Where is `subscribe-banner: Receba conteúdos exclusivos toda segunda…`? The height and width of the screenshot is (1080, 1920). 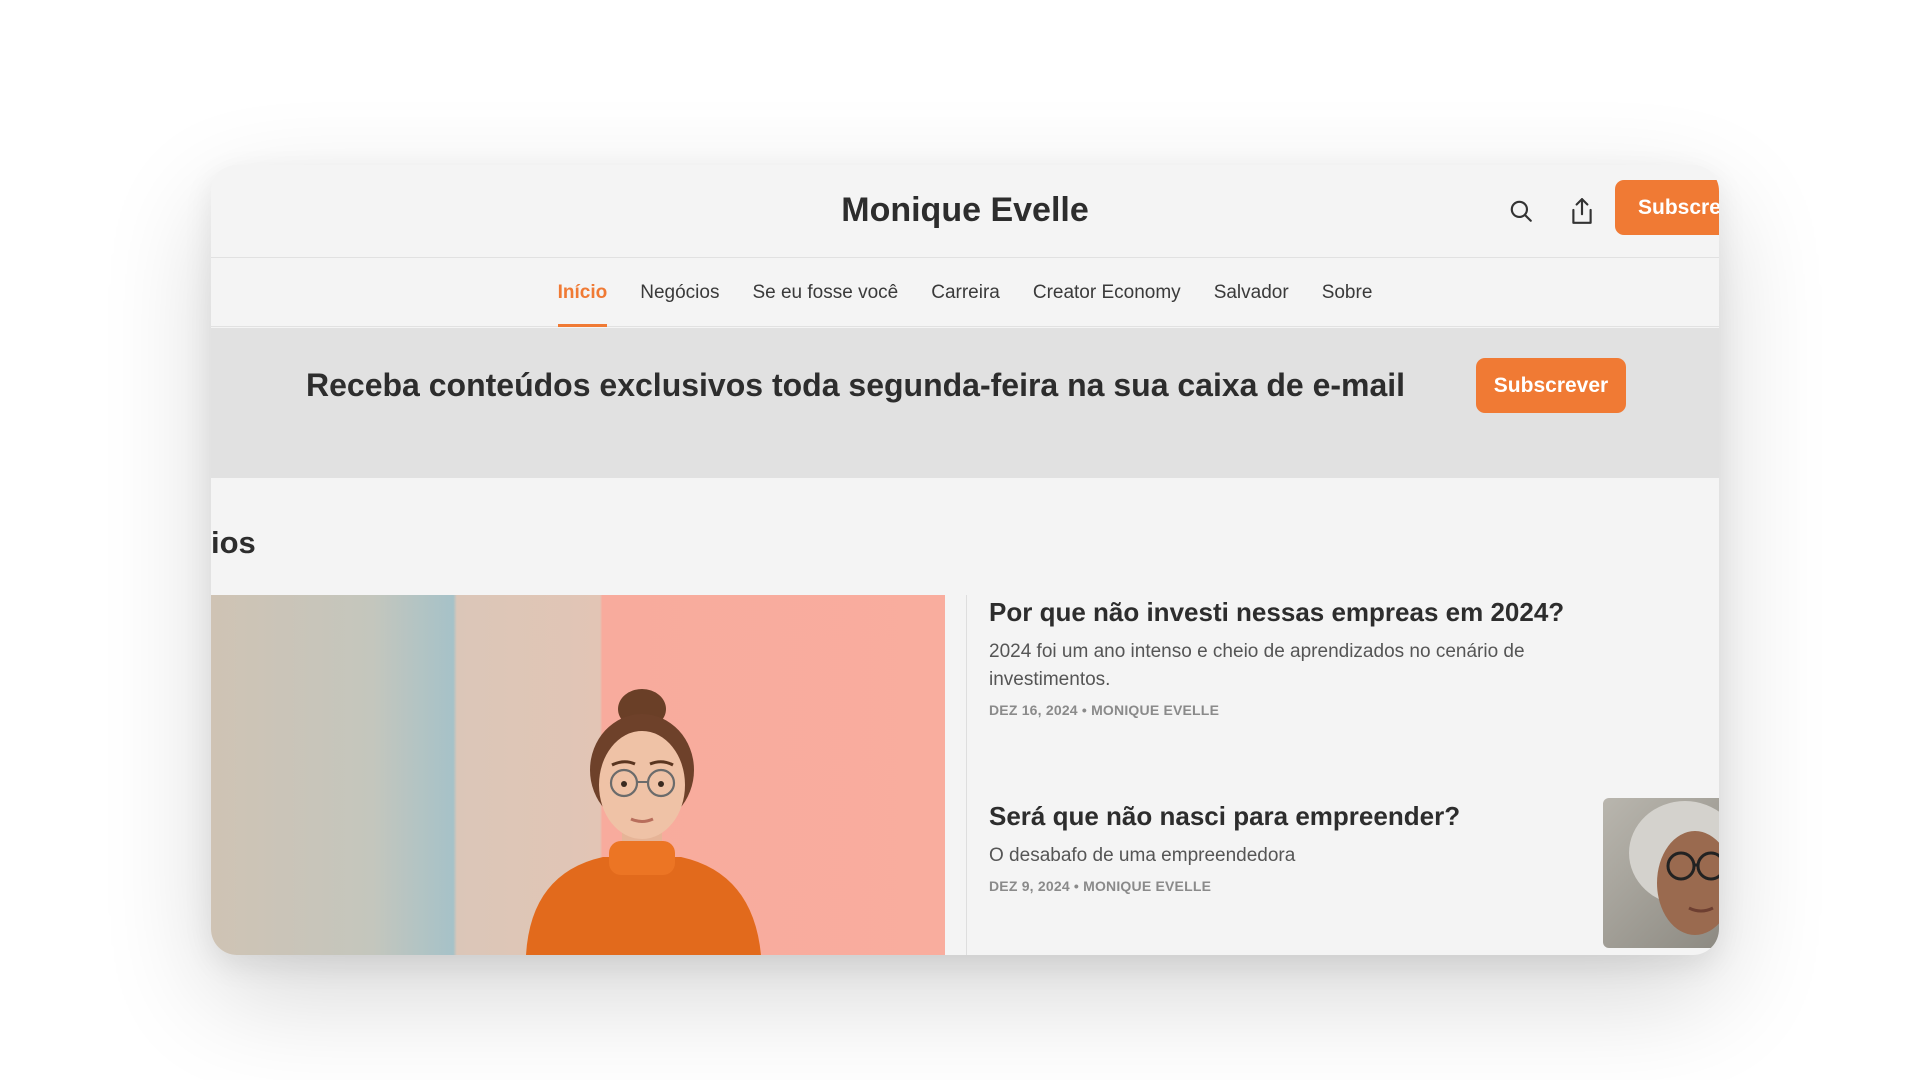
subscribe-banner: Receba conteúdos exclusivos toda segunda… is located at coordinates (965, 403).